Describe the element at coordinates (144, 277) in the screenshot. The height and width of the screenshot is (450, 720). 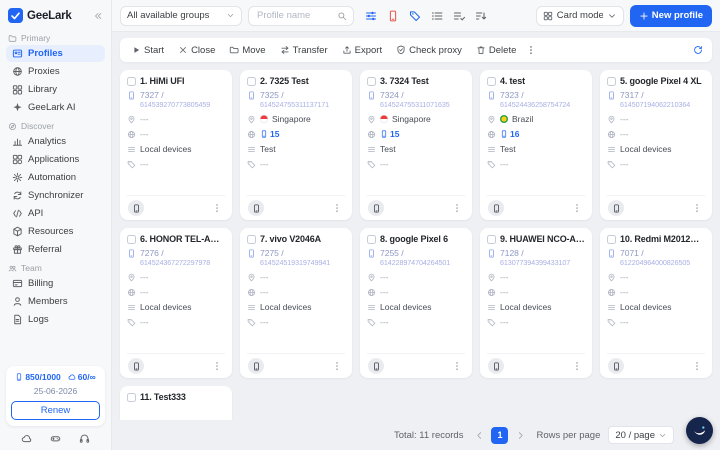
I see `location-text: ---` at that location.